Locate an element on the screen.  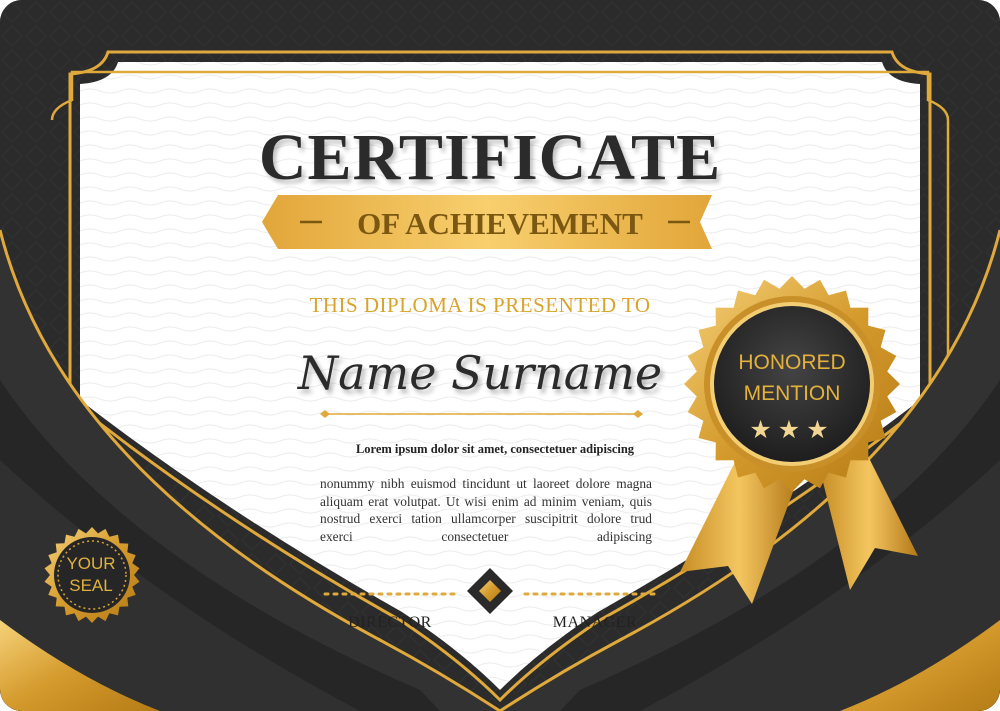
badge-line-1: HONORED is located at coordinates (792, 362).